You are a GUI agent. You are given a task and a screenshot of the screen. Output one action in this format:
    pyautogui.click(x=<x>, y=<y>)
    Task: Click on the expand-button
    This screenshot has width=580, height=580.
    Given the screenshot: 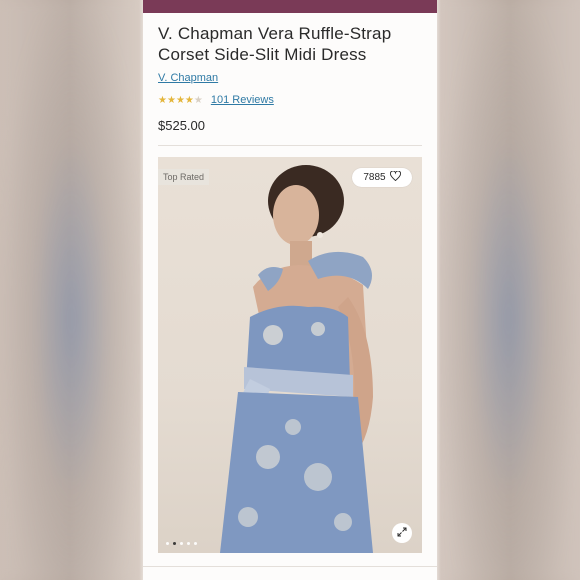 What is the action you would take?
    pyautogui.click(x=402, y=533)
    